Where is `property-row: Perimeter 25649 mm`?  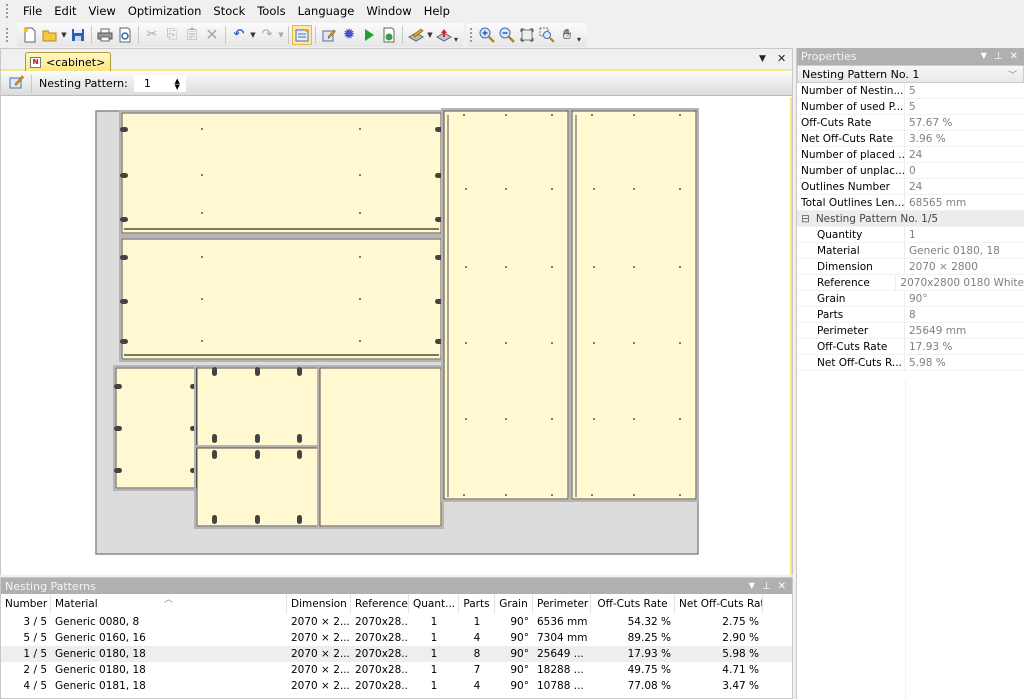
property-row: Perimeter 25649 mm is located at coordinates (910, 331).